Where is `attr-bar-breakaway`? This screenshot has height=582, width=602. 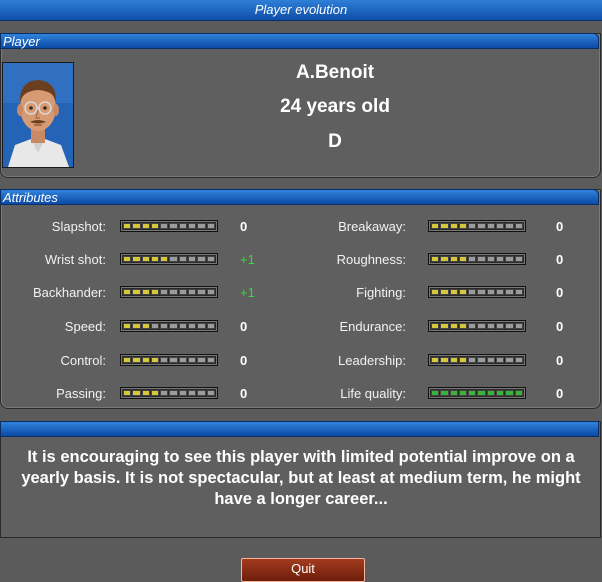
attr-bar-breakaway is located at coordinates (477, 226).